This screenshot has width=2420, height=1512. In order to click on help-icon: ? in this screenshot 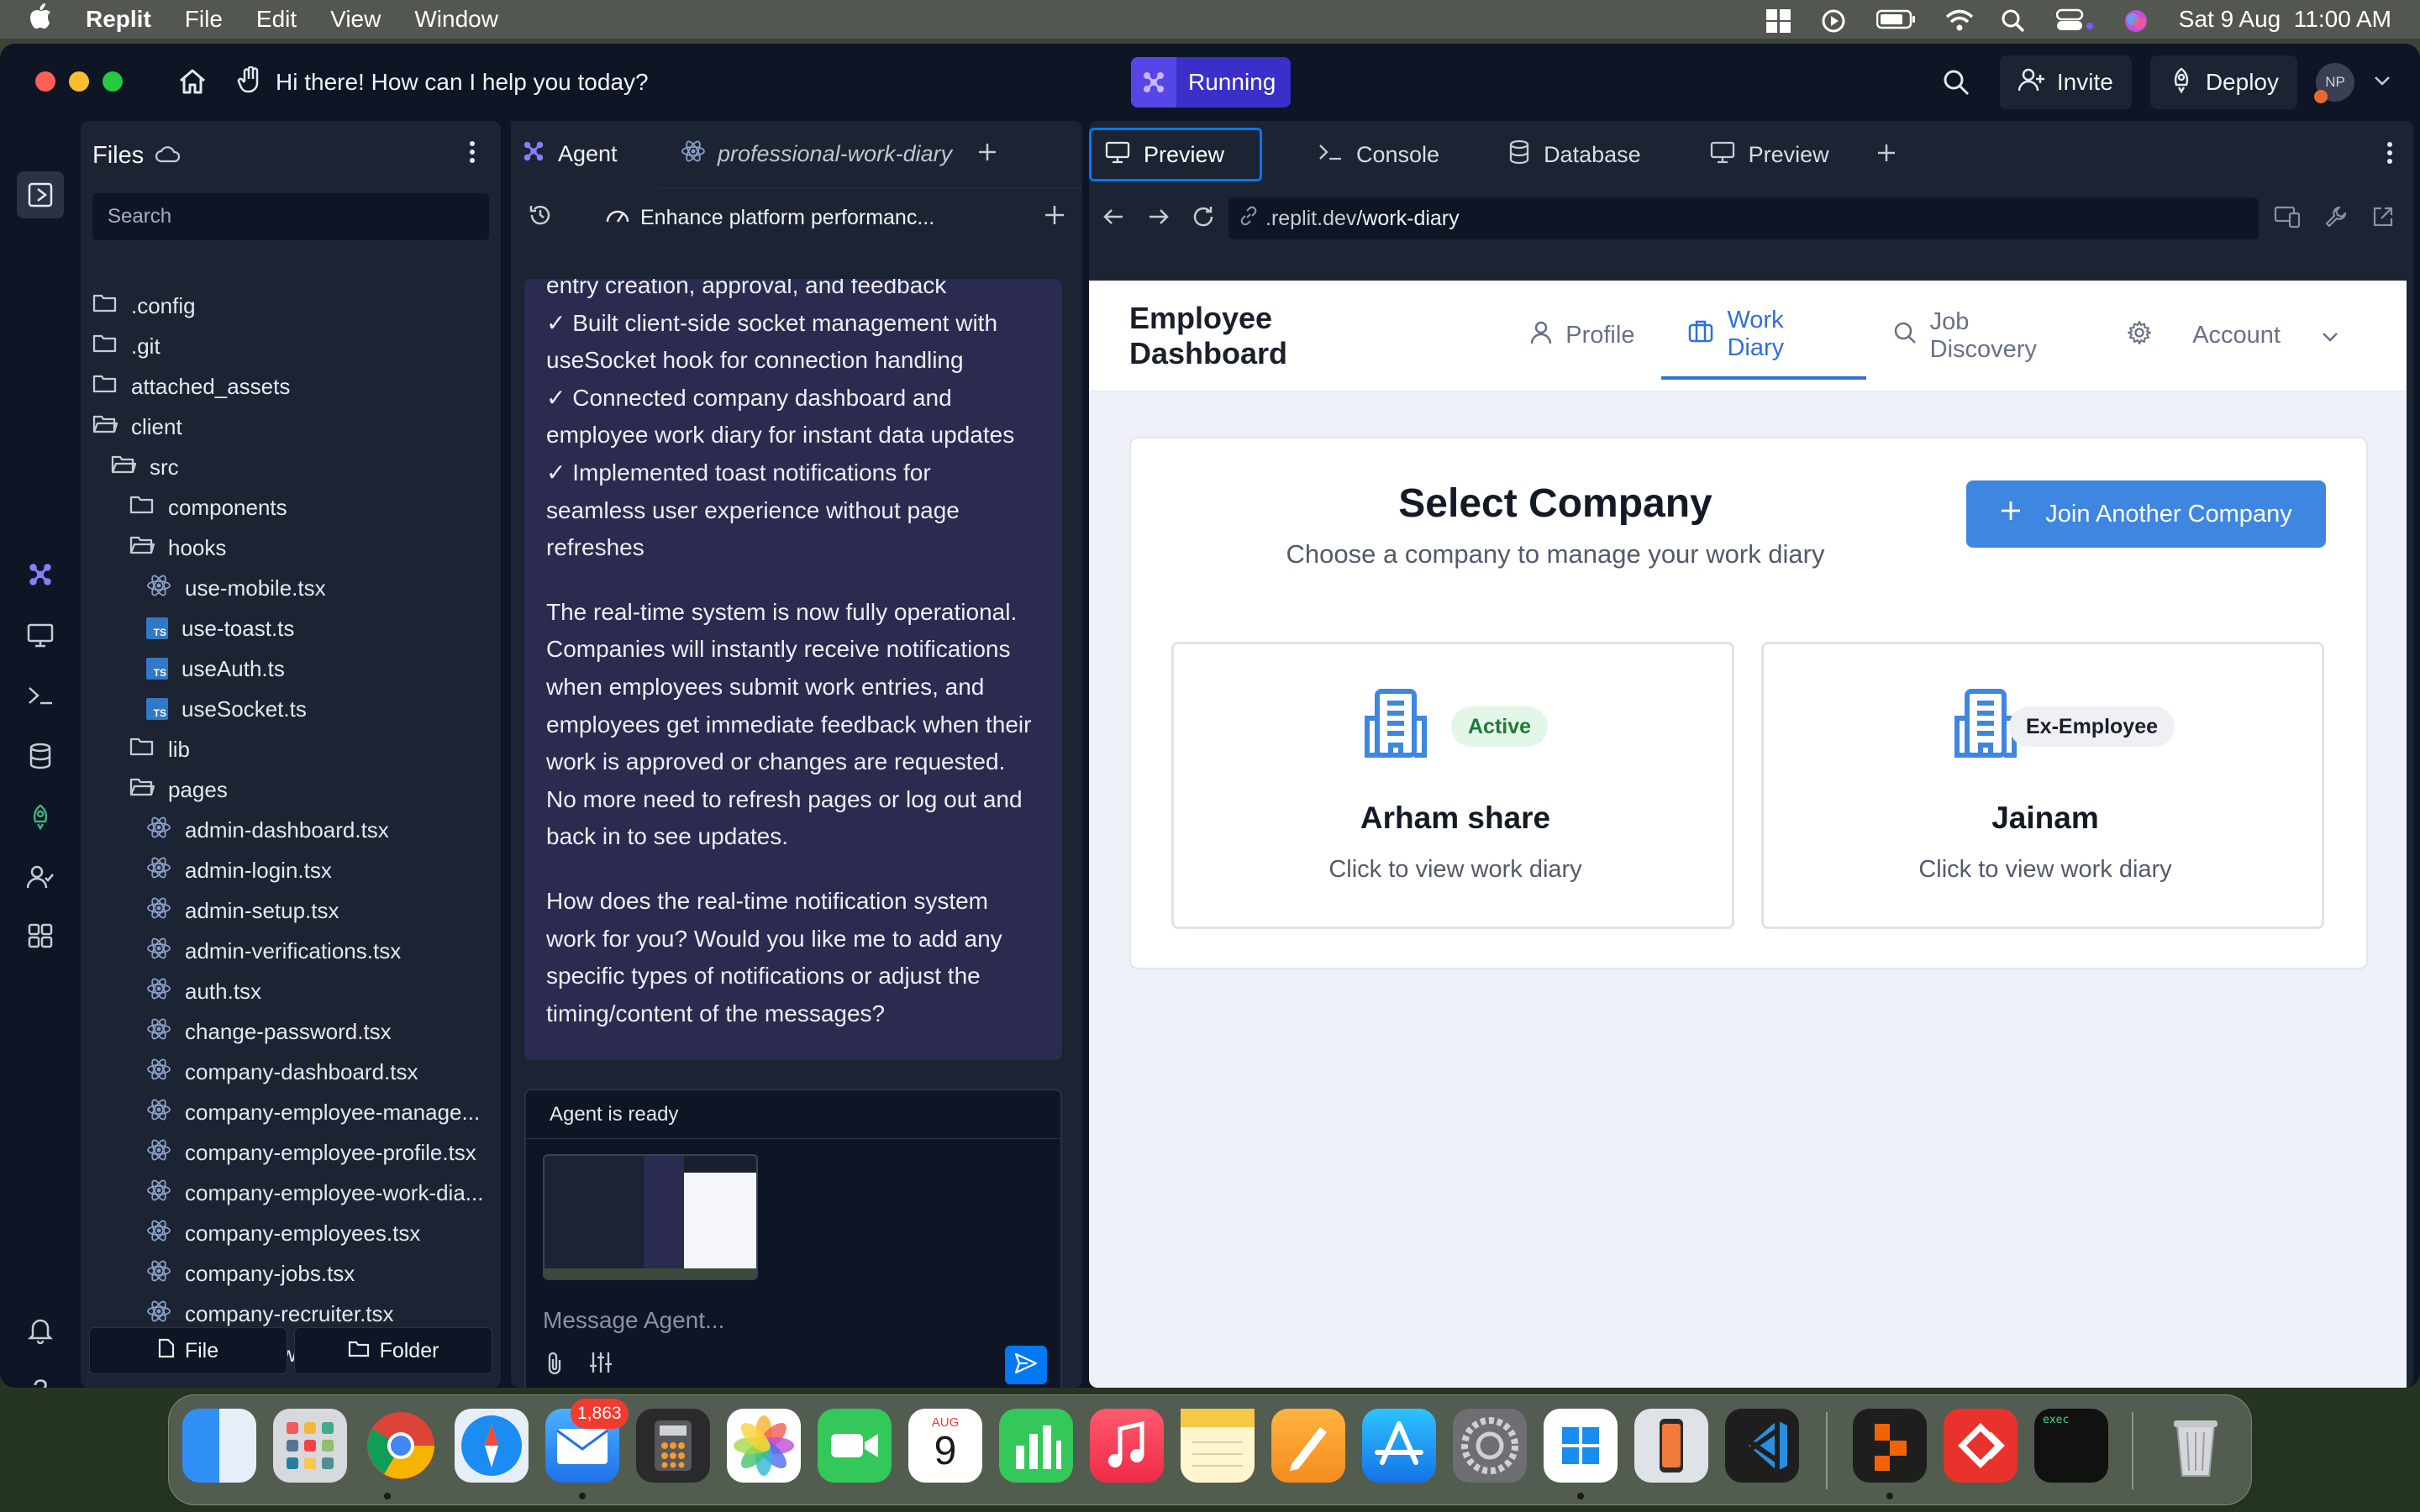, I will do `click(40, 1381)`.